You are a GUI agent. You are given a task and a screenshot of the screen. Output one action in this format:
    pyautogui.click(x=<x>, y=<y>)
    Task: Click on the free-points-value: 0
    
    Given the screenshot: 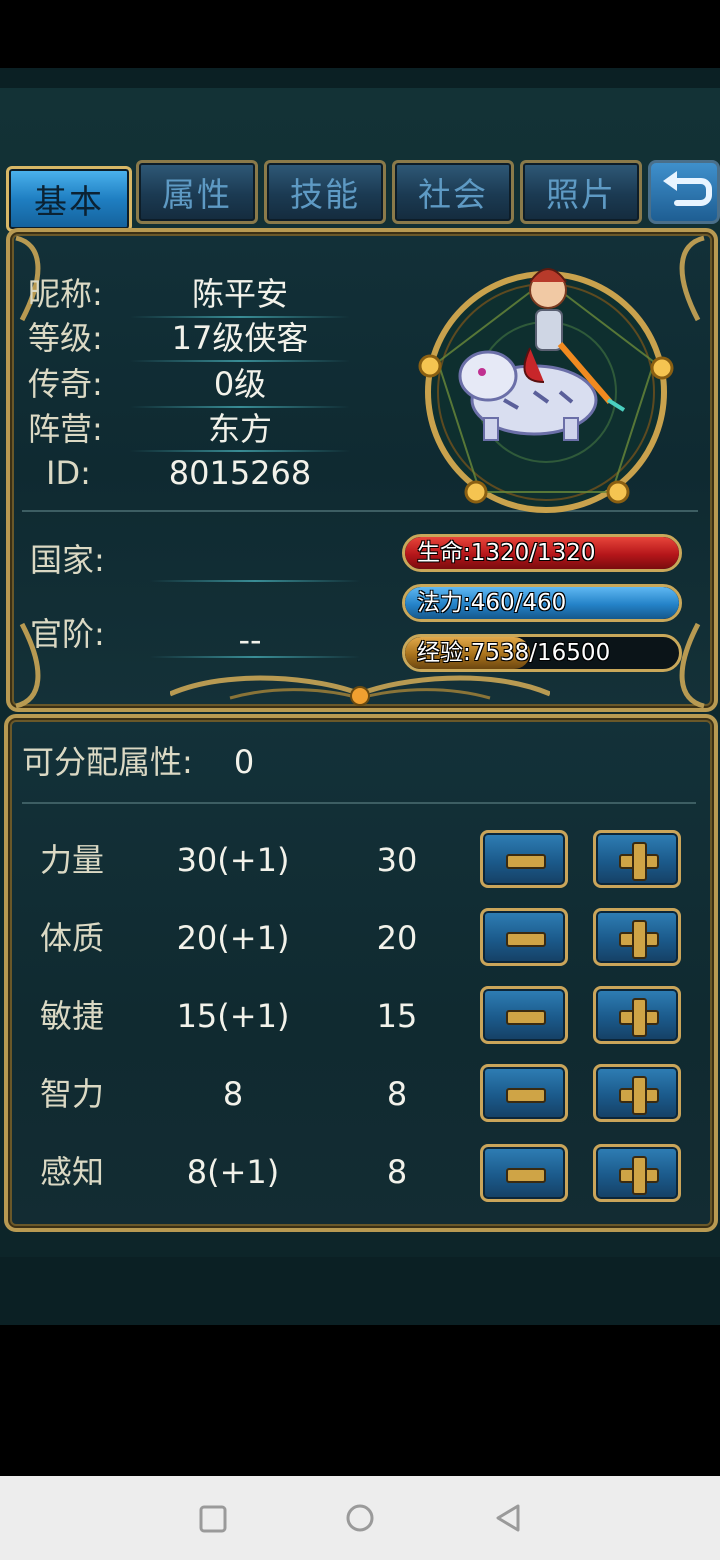 What is the action you would take?
    pyautogui.click(x=244, y=762)
    